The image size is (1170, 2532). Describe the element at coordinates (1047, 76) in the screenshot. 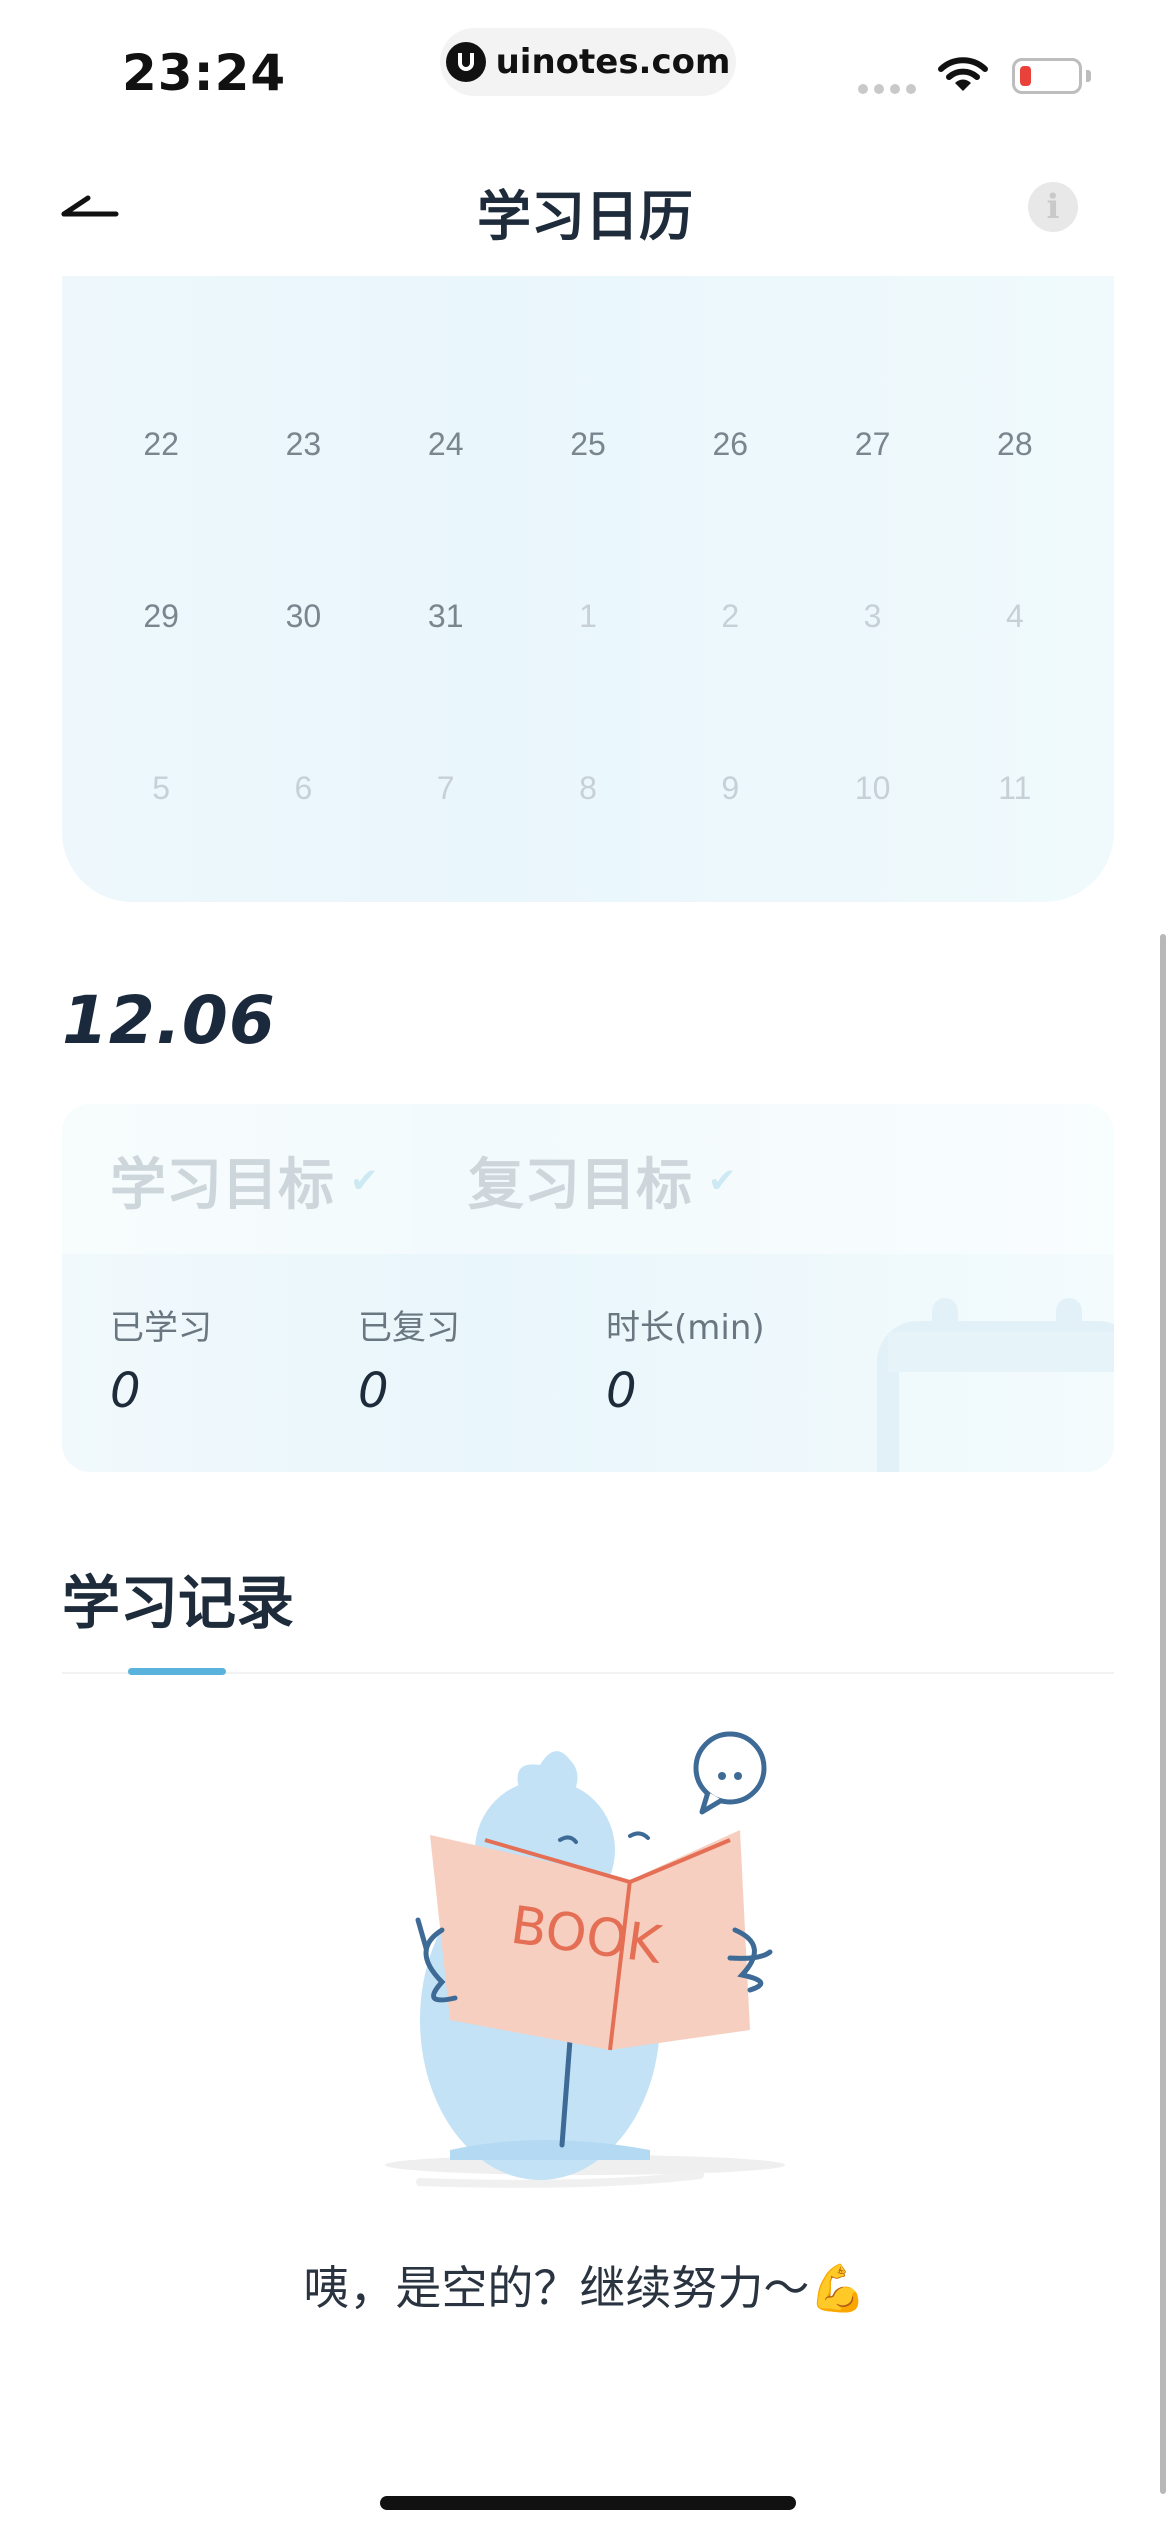

I see `battery-icon` at that location.